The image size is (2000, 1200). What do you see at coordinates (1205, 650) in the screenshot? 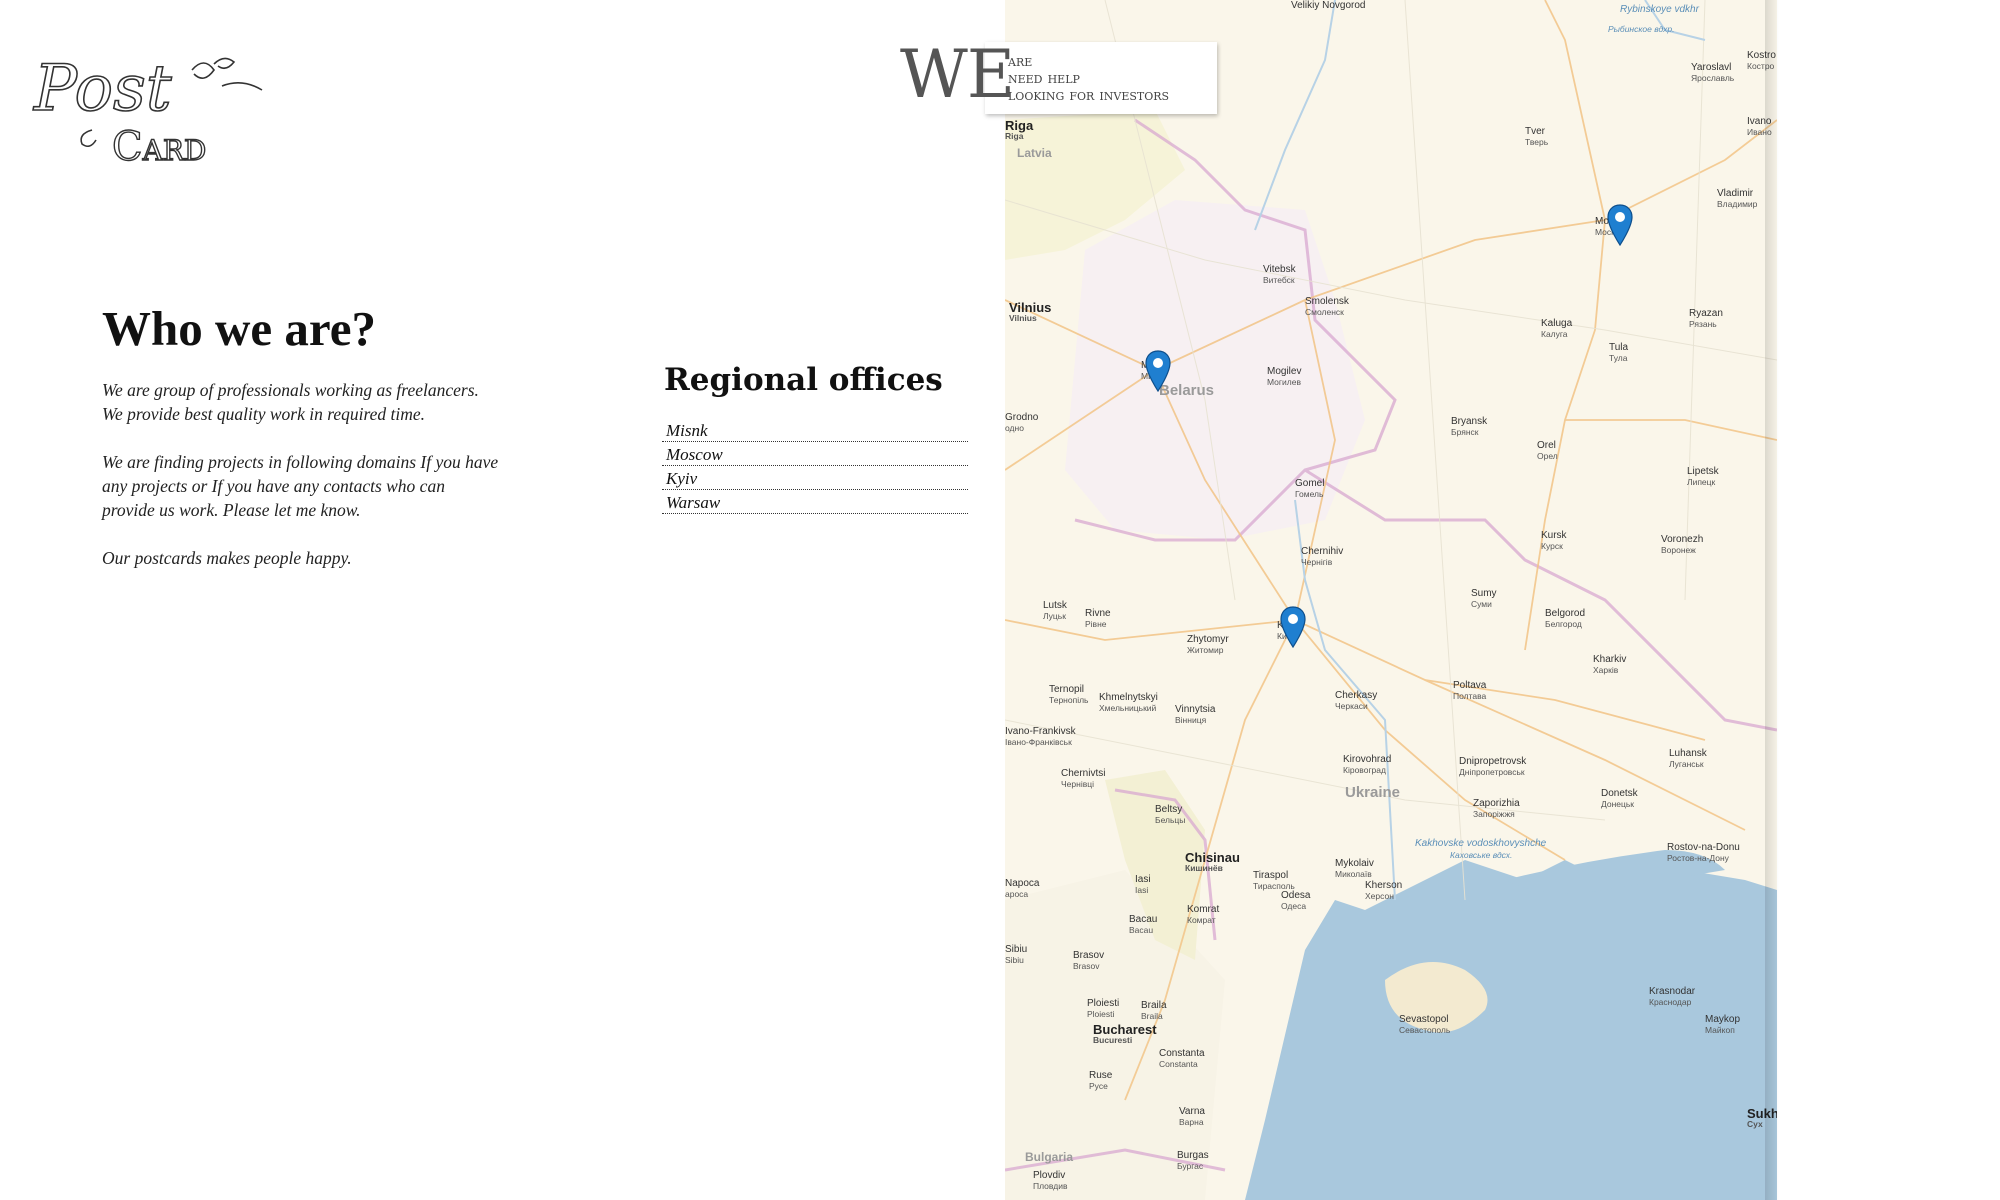
I see `city-name-local: Житомир` at bounding box center [1205, 650].